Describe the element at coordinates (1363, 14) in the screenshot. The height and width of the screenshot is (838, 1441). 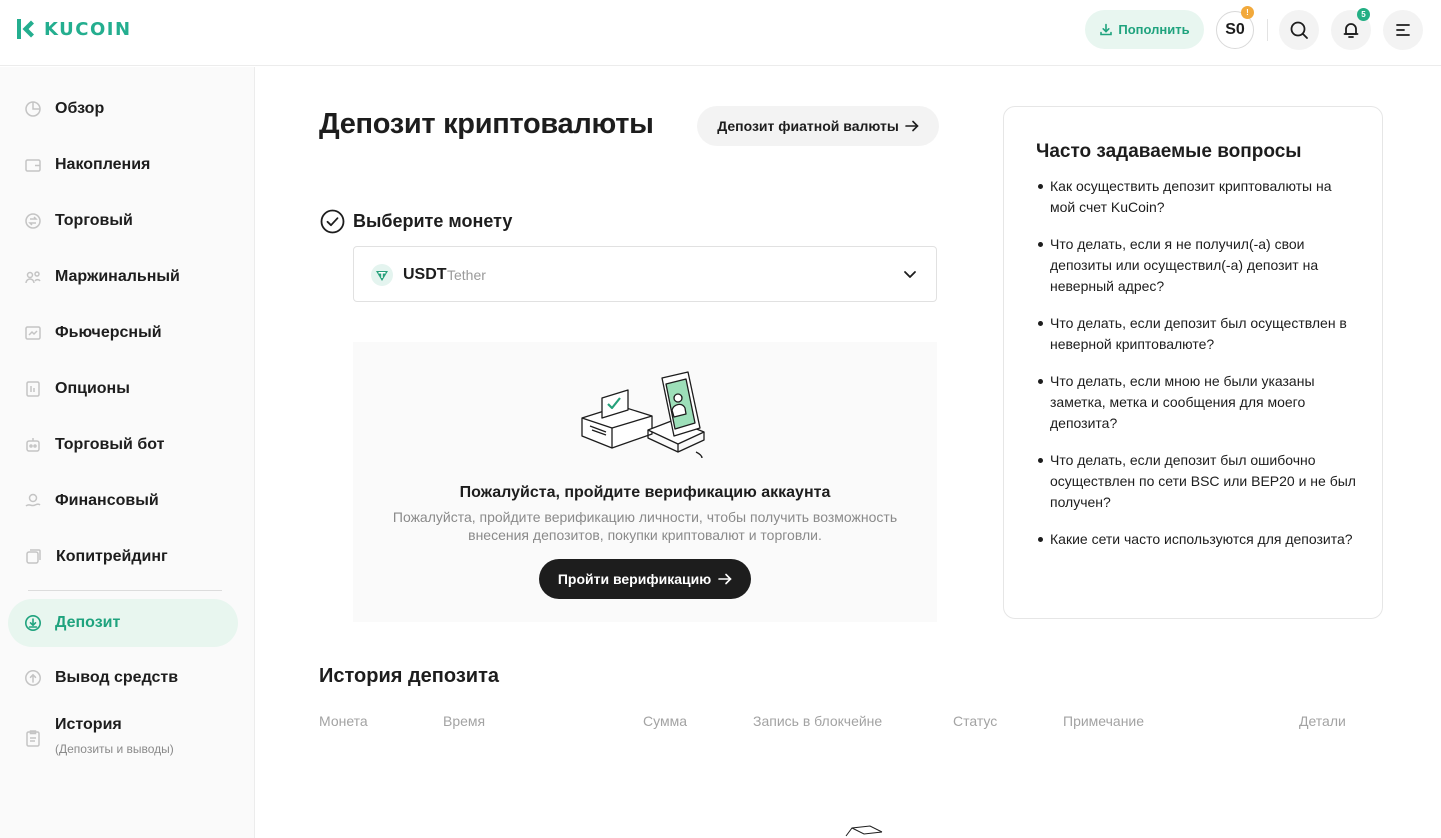
I see `notifications-badge: 5` at that location.